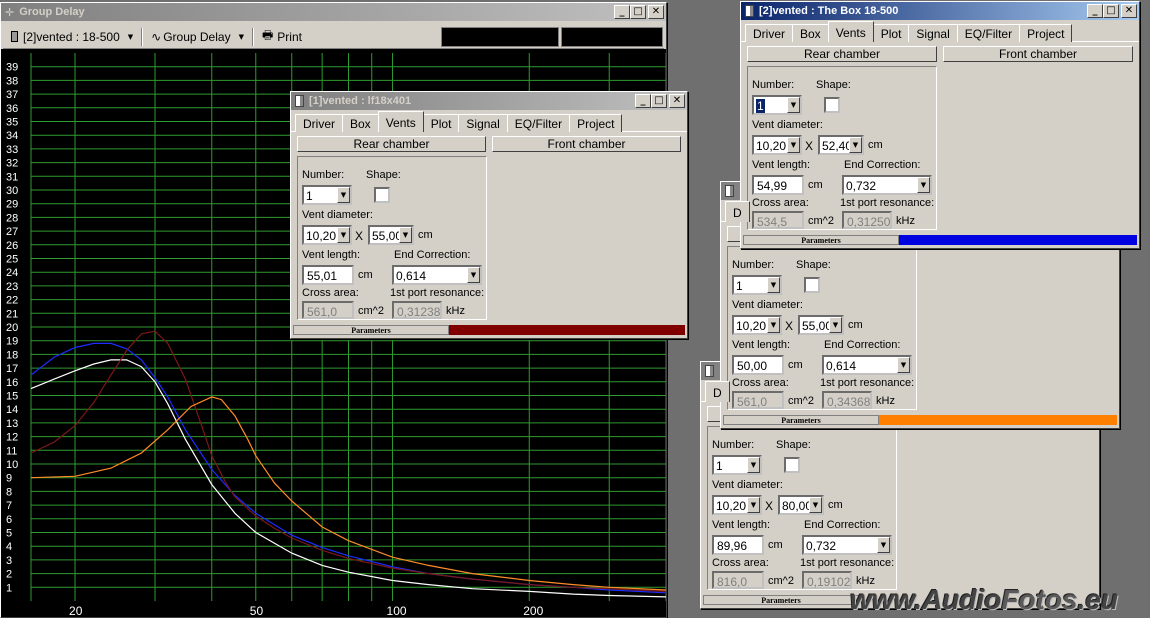  Describe the element at coordinates (882, 165) in the screenshot. I see `end-correction-label: End Correction:` at that location.